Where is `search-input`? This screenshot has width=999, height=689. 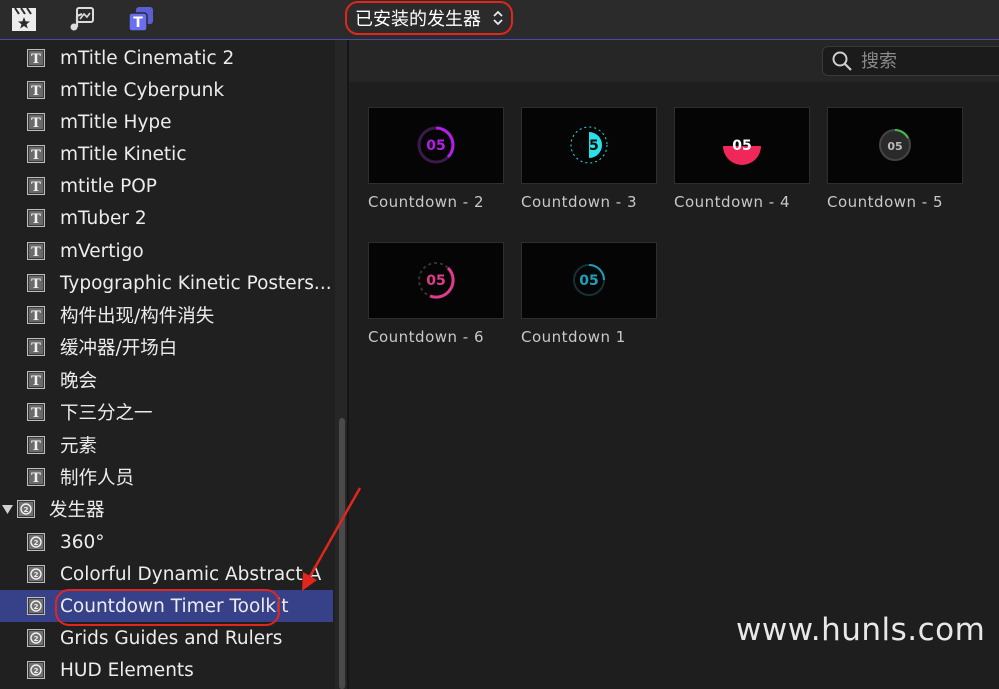
search-input is located at coordinates (921, 61).